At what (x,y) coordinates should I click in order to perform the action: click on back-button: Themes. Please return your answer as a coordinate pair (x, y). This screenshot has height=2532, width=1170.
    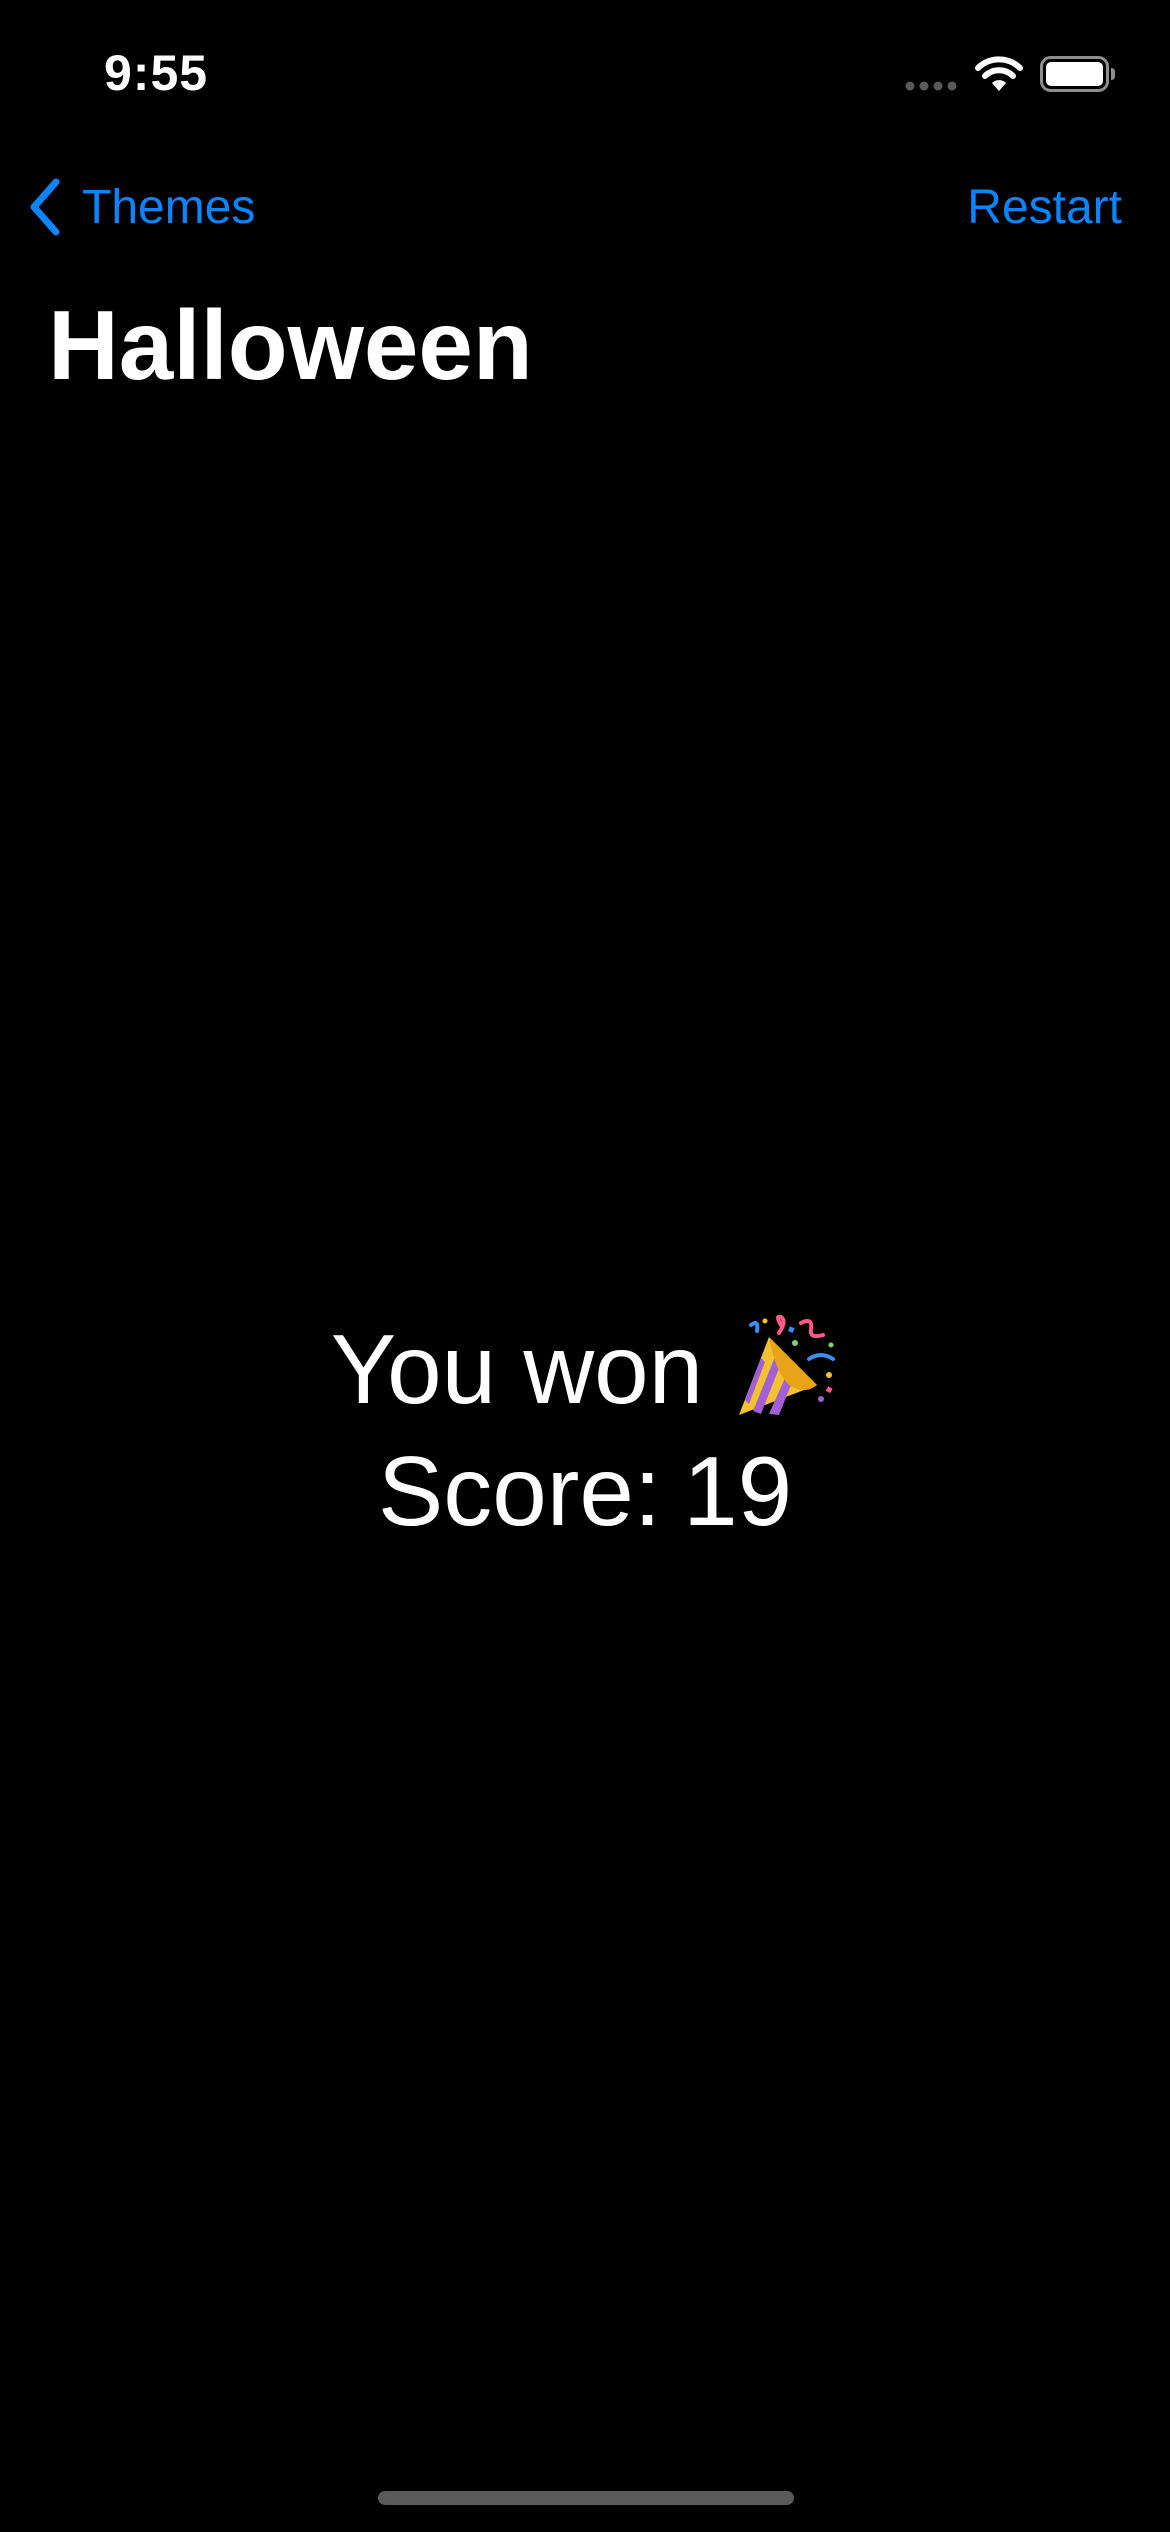
    Looking at the image, I should click on (140, 207).